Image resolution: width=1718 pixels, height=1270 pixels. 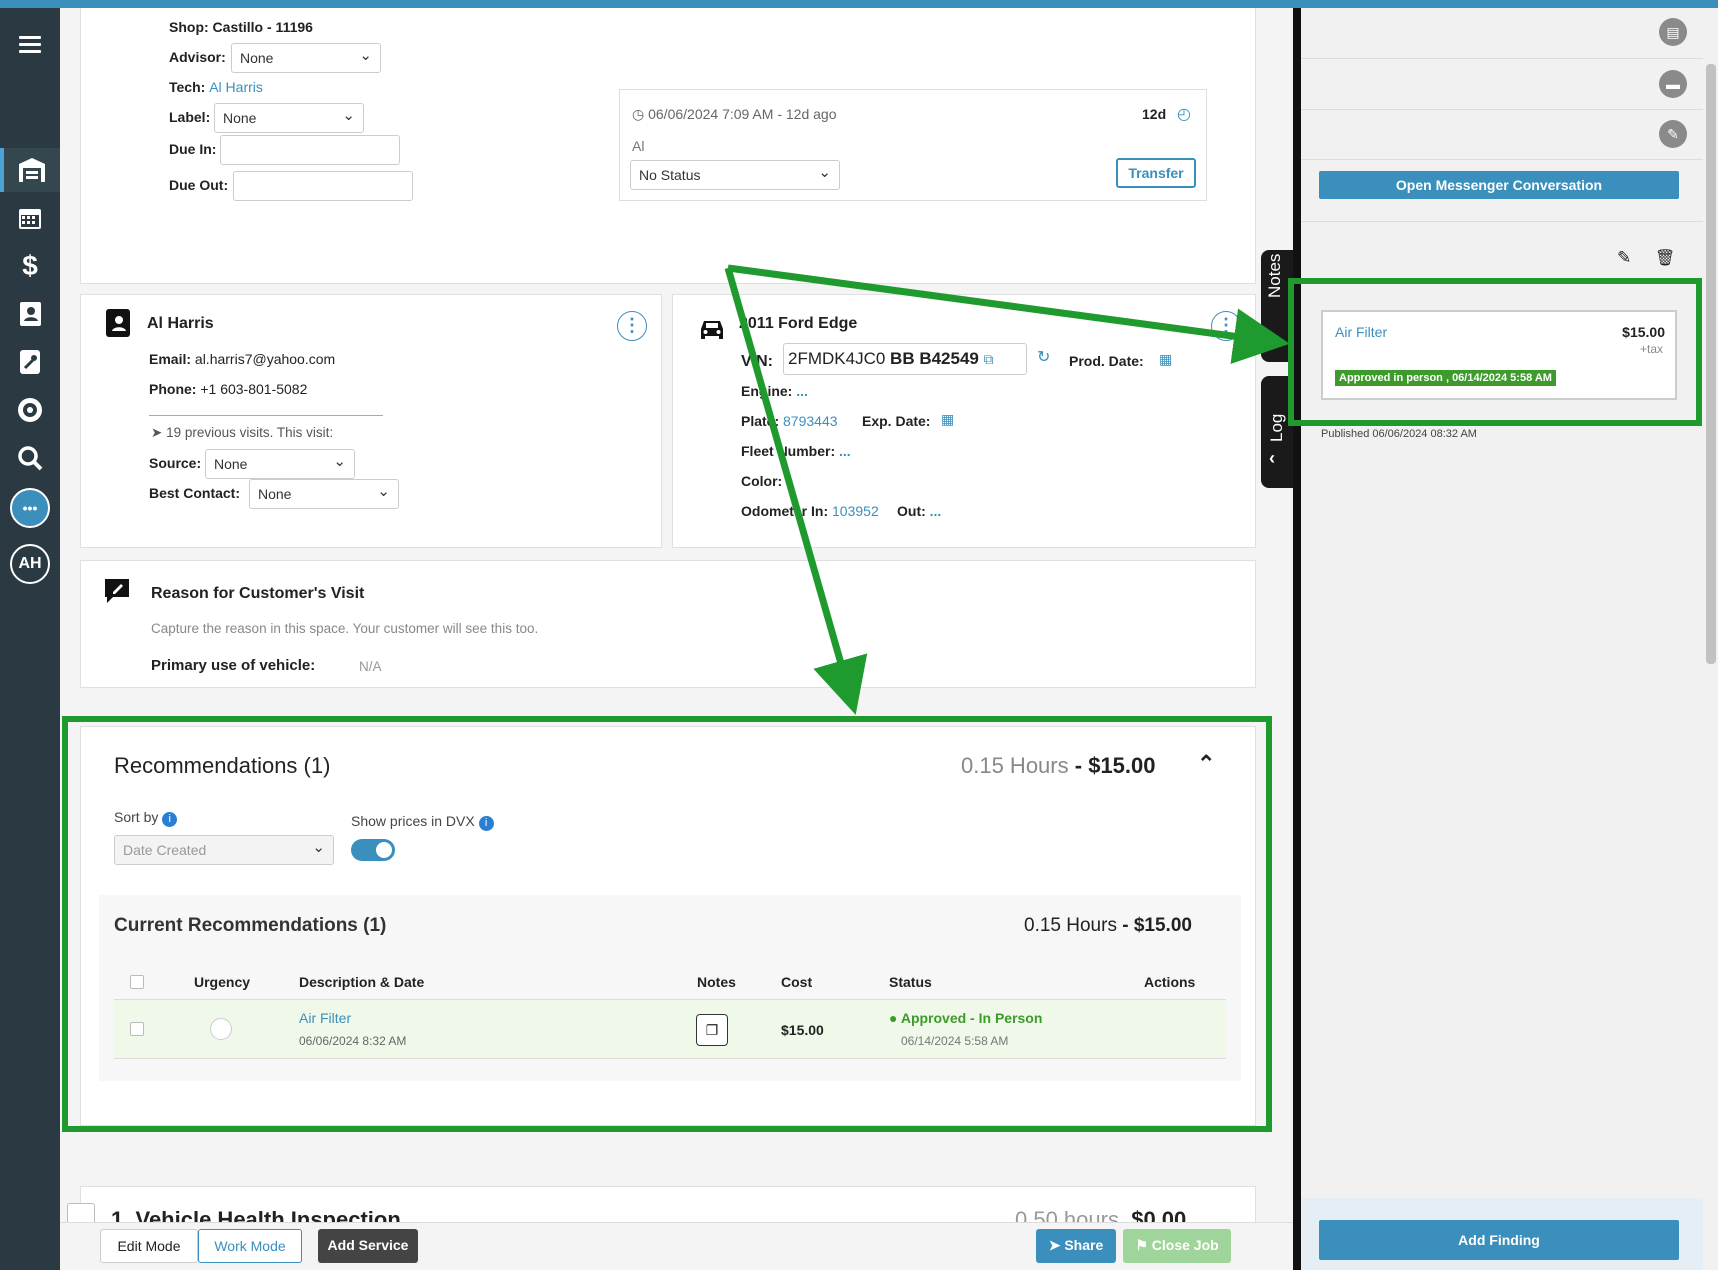 What do you see at coordinates (1226, 326) in the screenshot?
I see `vehicle-more-button: ⋮` at bounding box center [1226, 326].